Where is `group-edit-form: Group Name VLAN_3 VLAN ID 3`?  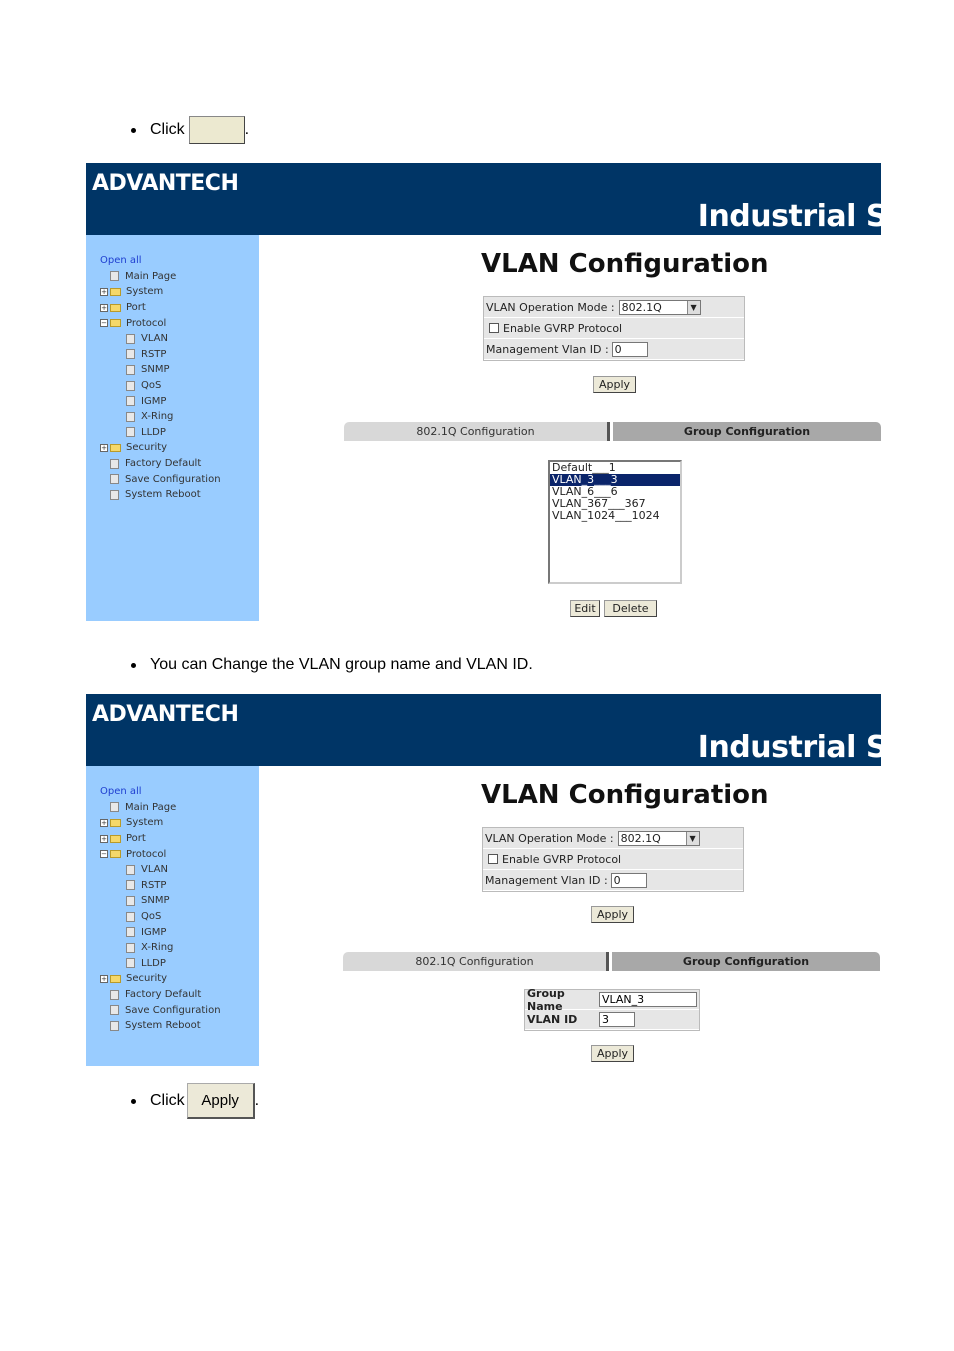 group-edit-form: Group Name VLAN_3 VLAN ID 3 is located at coordinates (612, 1008).